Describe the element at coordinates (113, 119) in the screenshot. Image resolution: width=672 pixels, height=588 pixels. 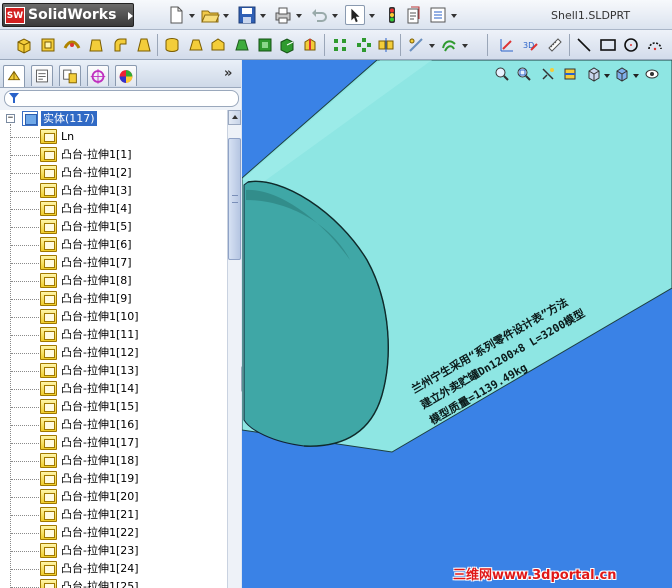
I see `tree-root-solid-bodies: − 实体(117)` at that location.